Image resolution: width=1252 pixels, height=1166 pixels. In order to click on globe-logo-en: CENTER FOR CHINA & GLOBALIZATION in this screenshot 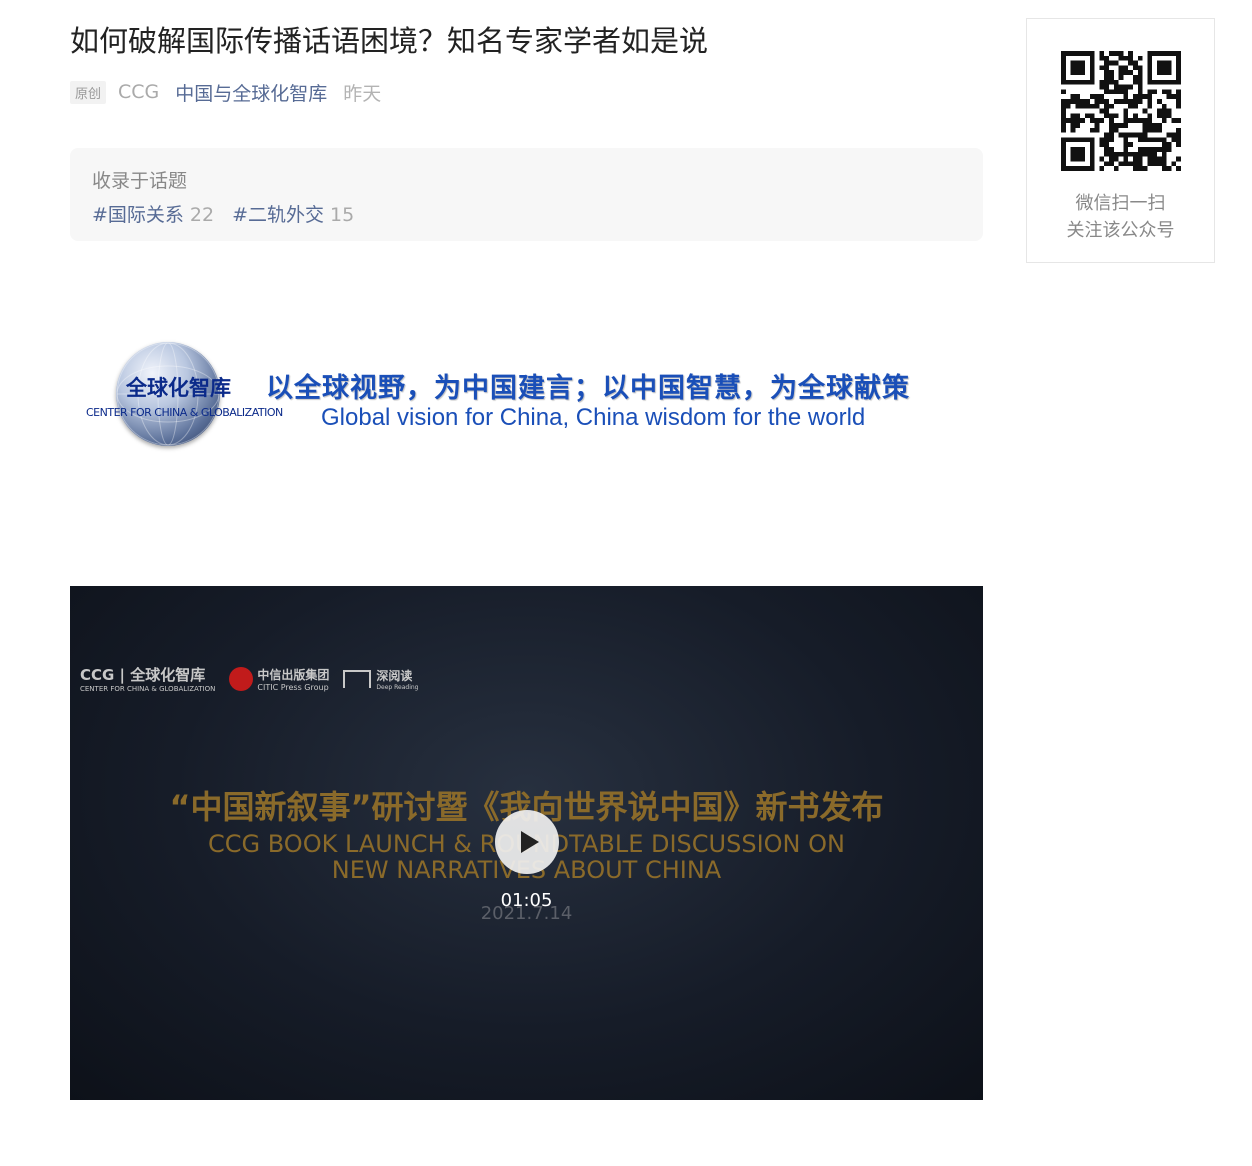, I will do `click(184, 412)`.